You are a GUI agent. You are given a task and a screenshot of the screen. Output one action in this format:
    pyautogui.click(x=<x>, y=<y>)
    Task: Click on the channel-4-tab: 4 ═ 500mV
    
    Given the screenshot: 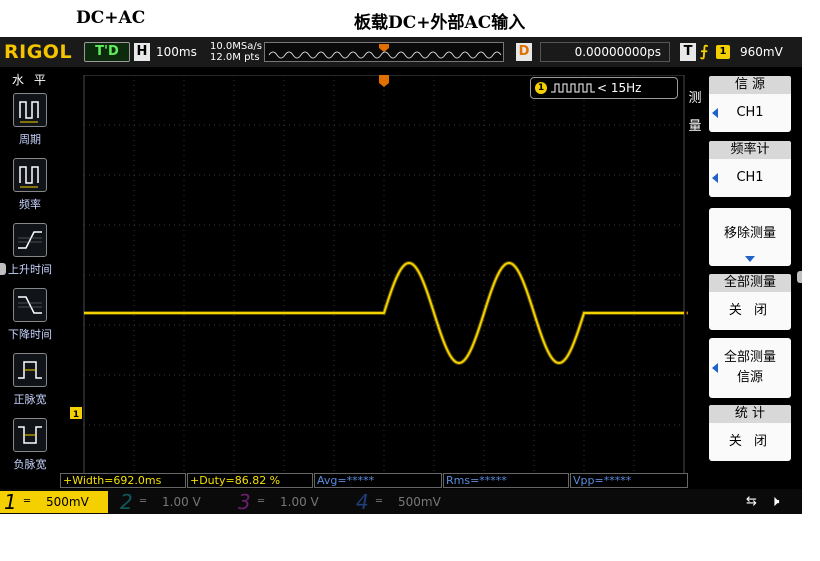 What is the action you would take?
    pyautogui.click(x=406, y=502)
    